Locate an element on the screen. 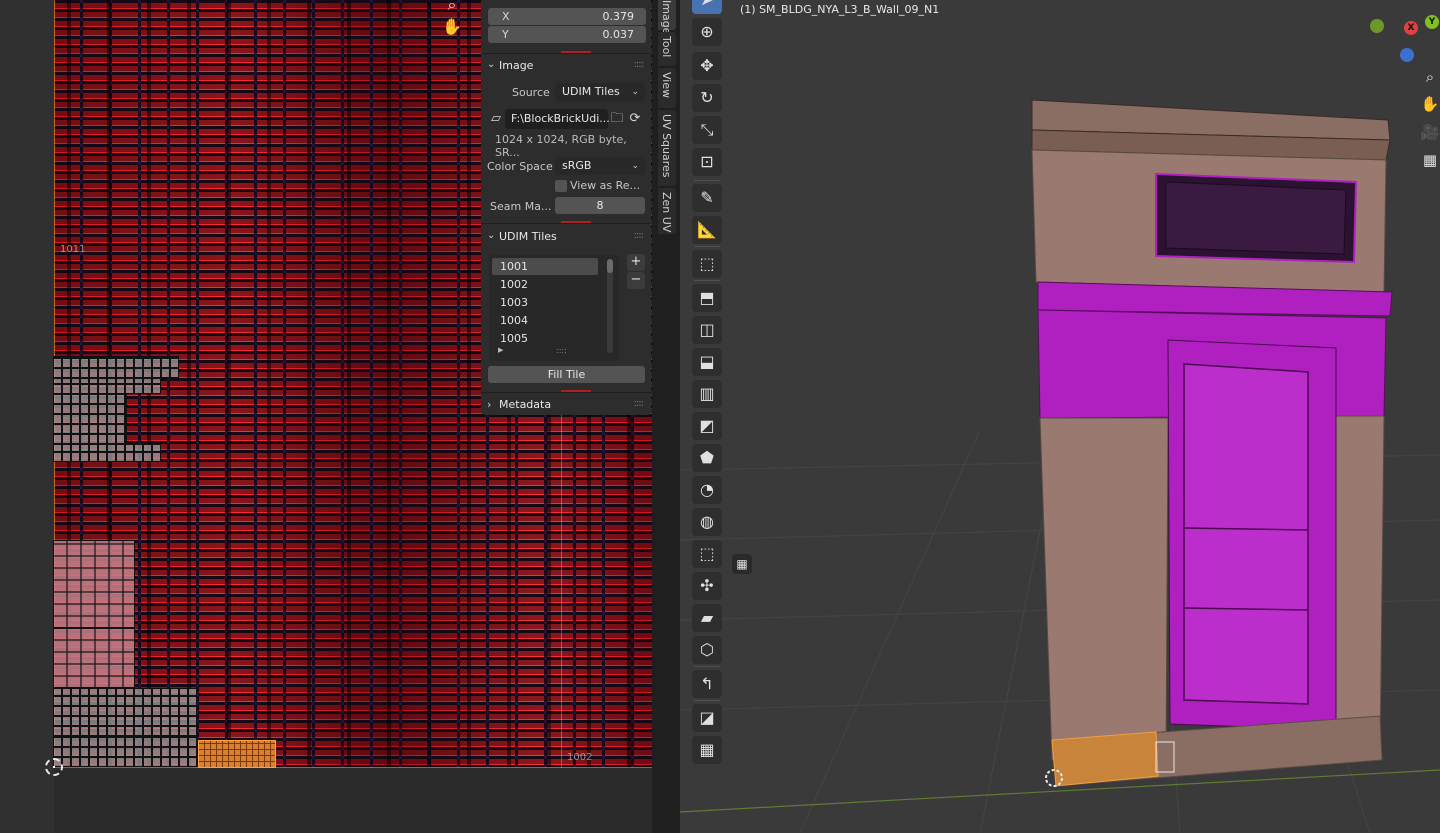 The width and height of the screenshot is (1440, 833). rip-region-tool: ⬡ is located at coordinates (707, 650).